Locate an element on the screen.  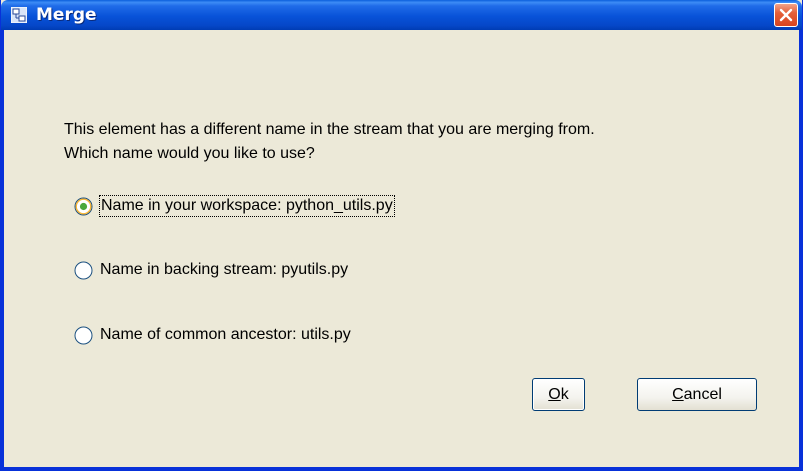
close-icon is located at coordinates (786, 15).